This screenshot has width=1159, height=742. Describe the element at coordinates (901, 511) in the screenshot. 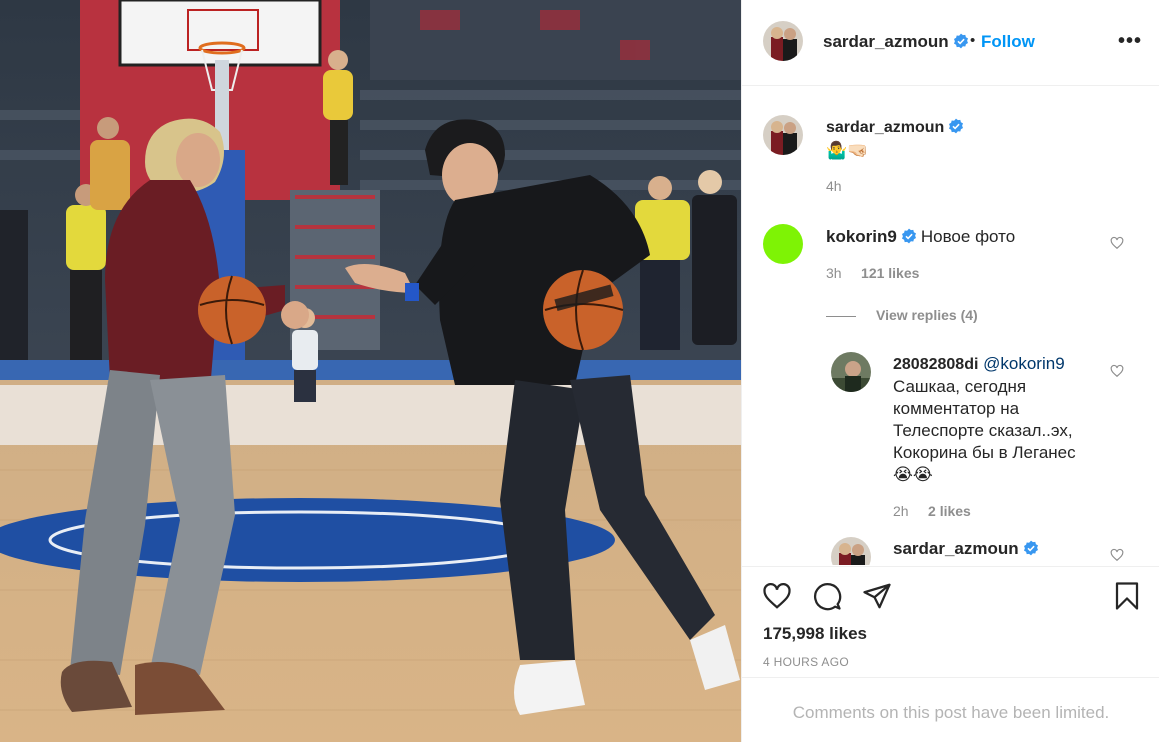

I see `reply-time: 2h` at that location.